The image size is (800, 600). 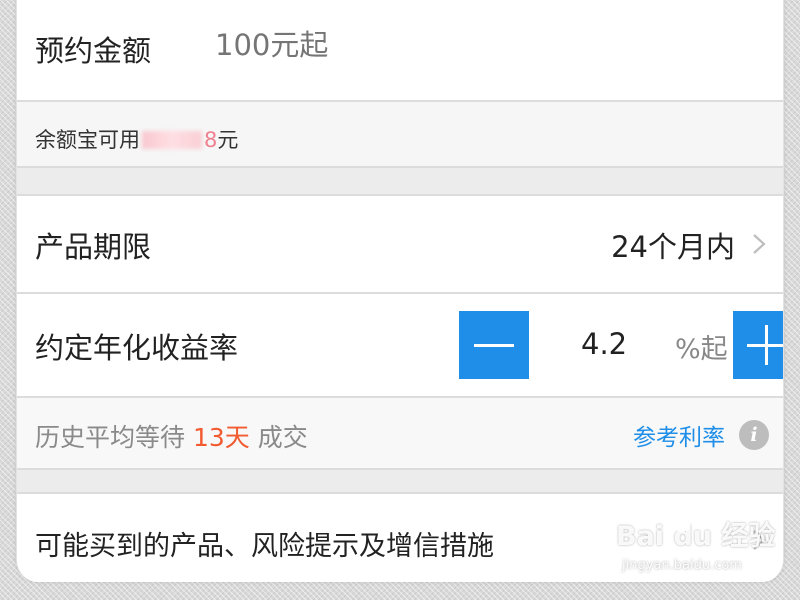 I want to click on decrease-rate-button, so click(x=494, y=345).